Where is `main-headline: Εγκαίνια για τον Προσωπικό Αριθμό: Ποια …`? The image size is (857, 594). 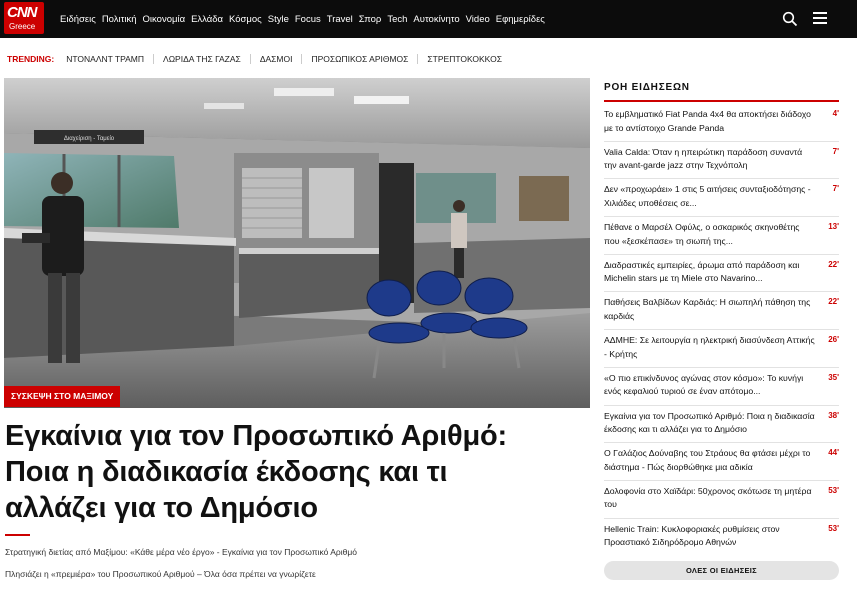
main-headline: Εγκαίνια για τον Προσωπικό Αριθμό: Ποια … is located at coordinates (297, 472).